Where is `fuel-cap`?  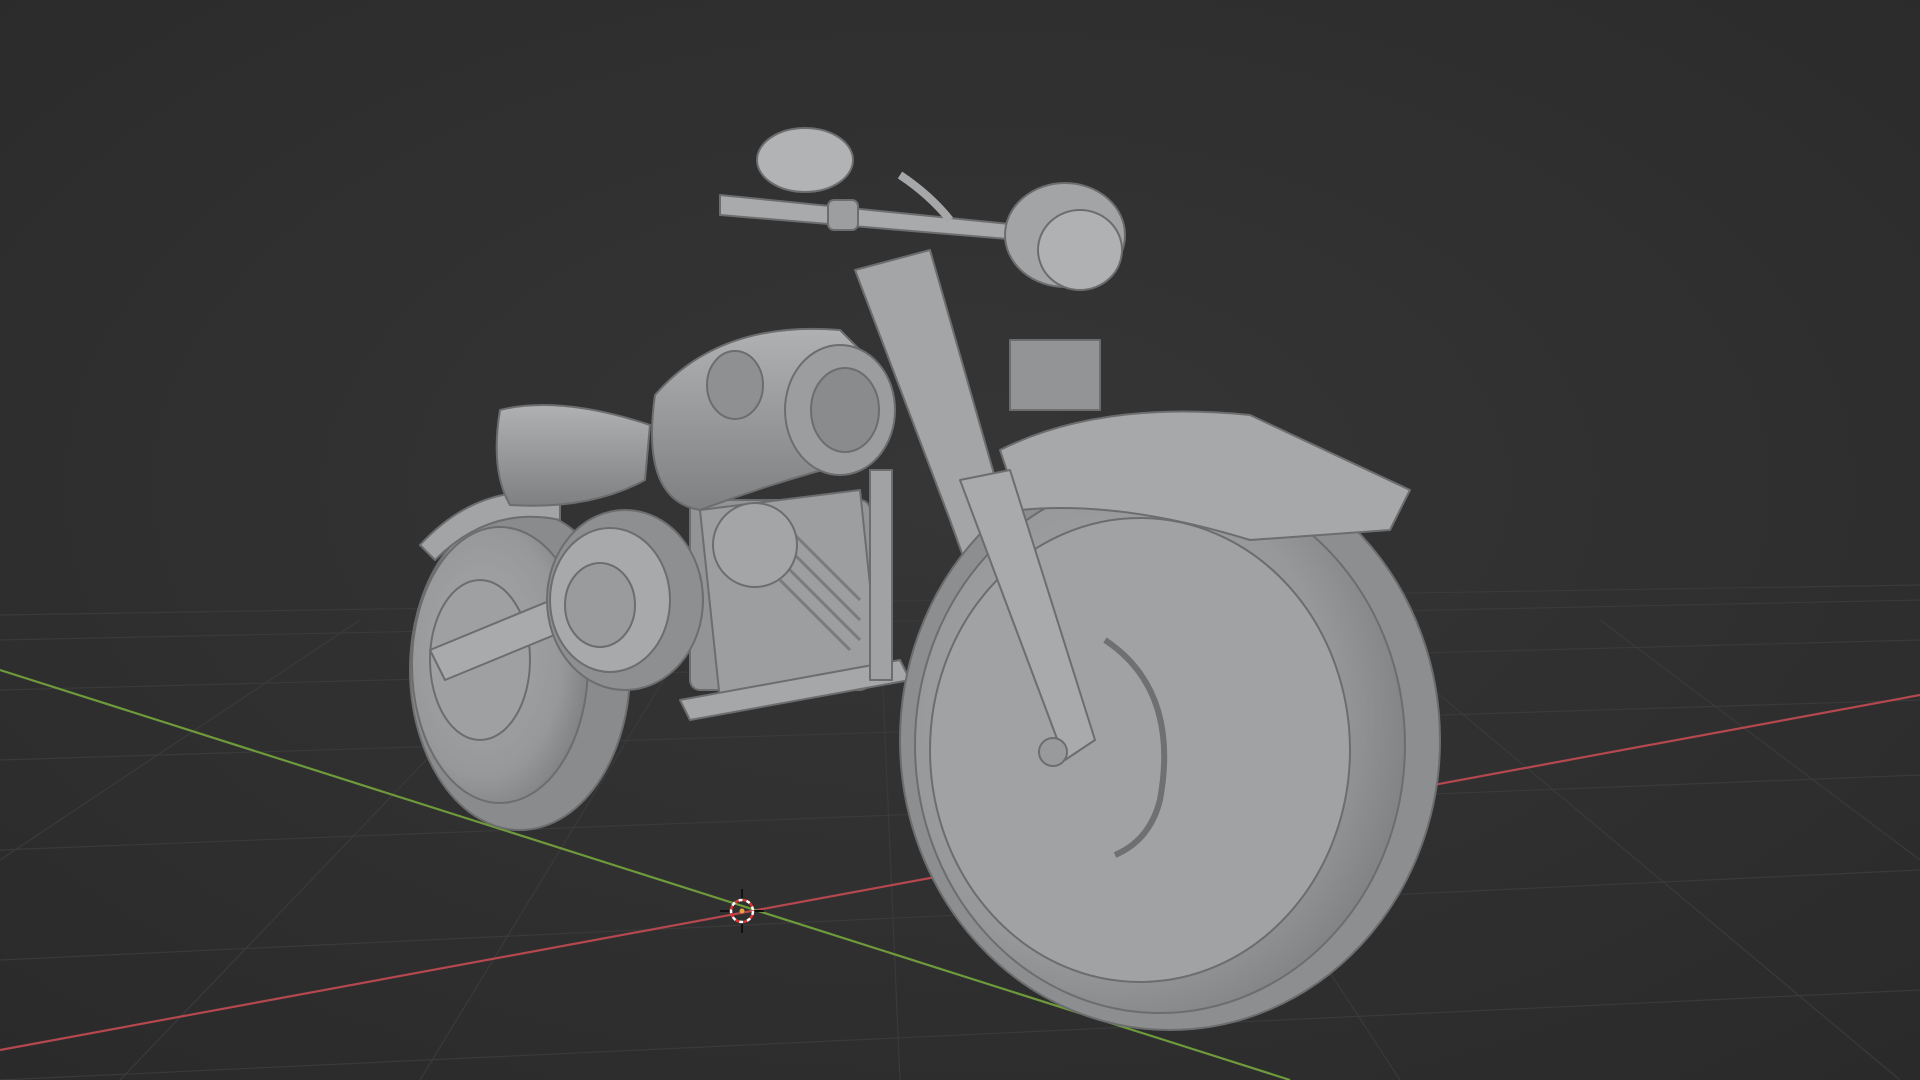 fuel-cap is located at coordinates (735, 385).